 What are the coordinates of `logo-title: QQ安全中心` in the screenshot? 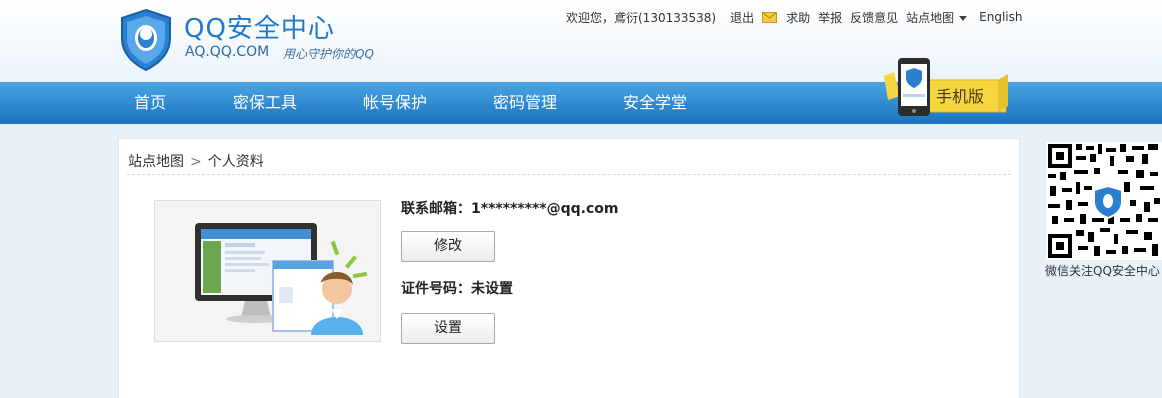 It's located at (259, 26).